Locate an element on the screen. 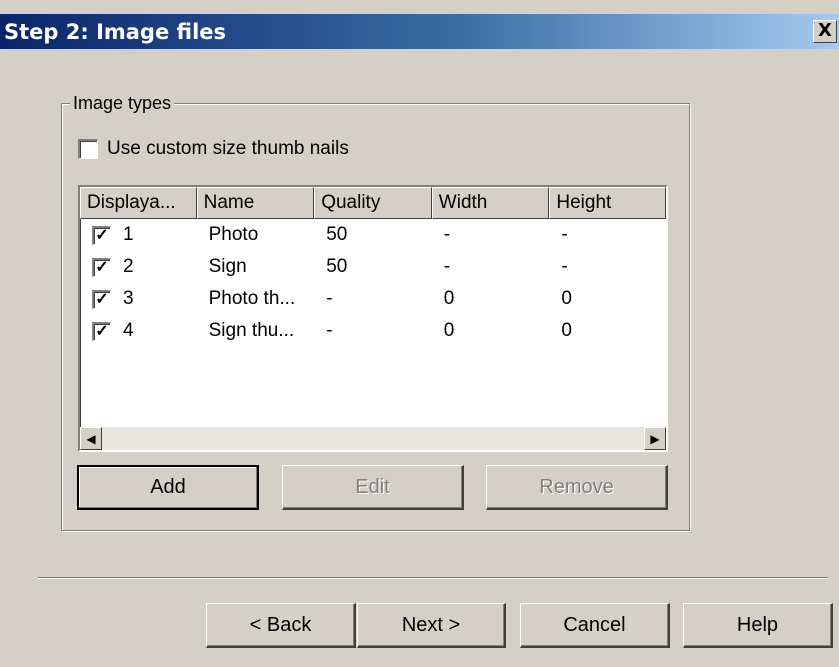 The height and width of the screenshot is (667, 839). edit-button: Edit is located at coordinates (373, 487).